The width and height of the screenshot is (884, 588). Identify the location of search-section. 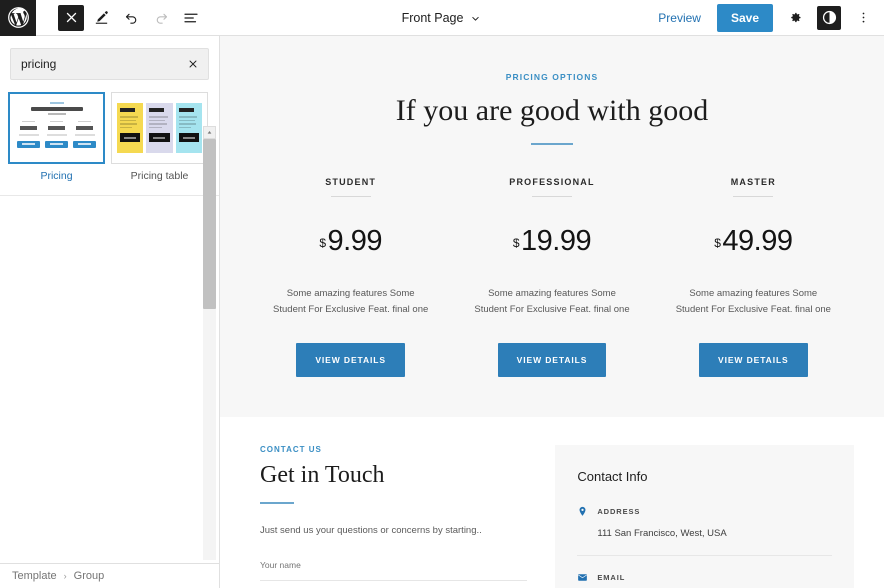
(109, 63).